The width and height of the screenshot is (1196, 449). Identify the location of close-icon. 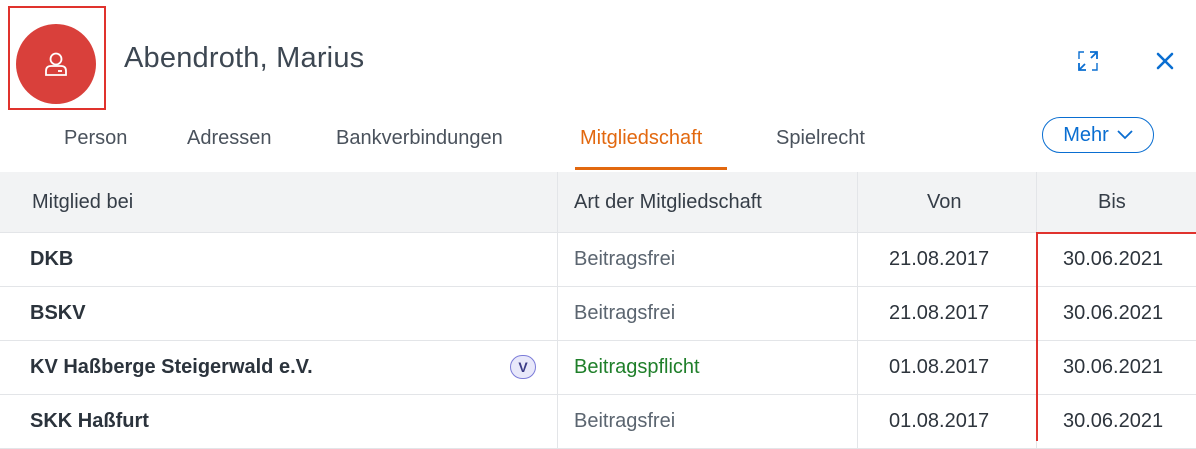
(1165, 61).